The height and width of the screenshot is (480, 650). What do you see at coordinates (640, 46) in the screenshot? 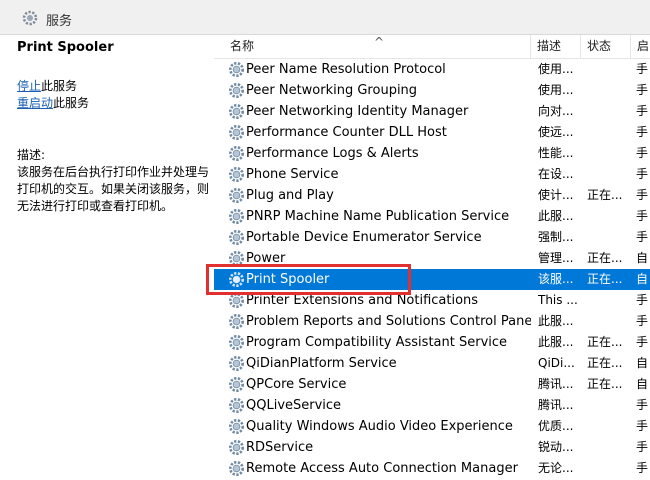
I see `column-header-startup: 启` at bounding box center [640, 46].